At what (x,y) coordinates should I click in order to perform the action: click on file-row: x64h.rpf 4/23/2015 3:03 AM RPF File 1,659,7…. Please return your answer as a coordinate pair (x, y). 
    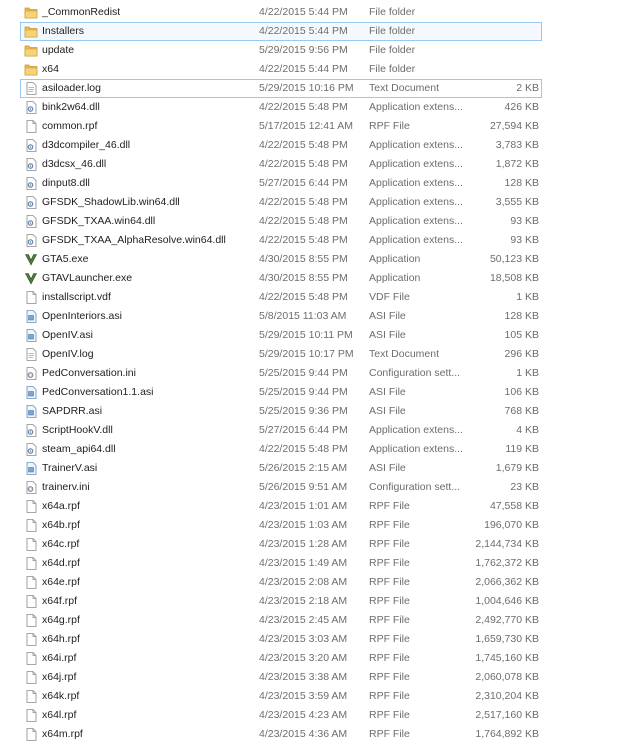
    Looking at the image, I should click on (314, 639).